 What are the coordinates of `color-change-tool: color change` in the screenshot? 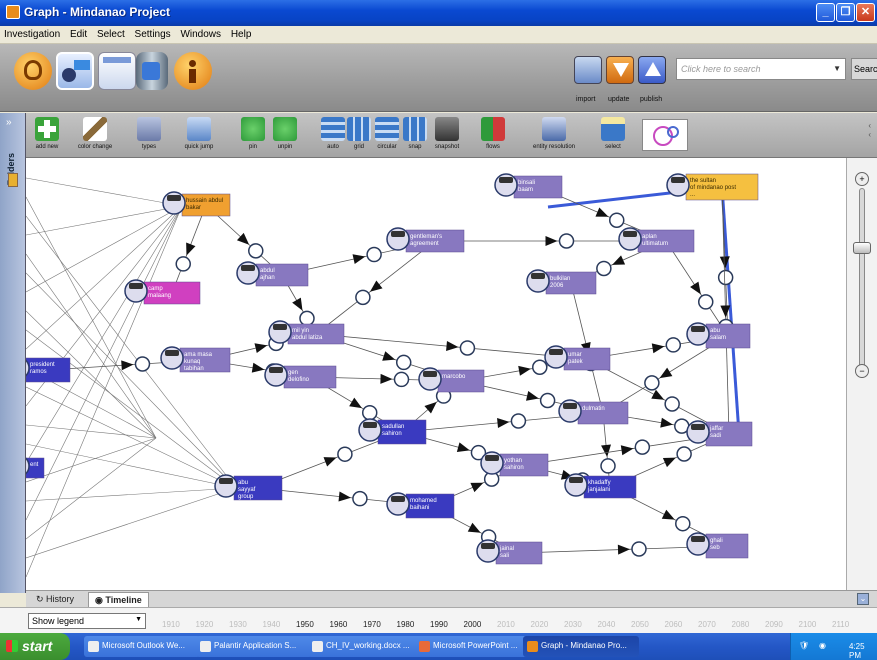 It's located at (95, 136).